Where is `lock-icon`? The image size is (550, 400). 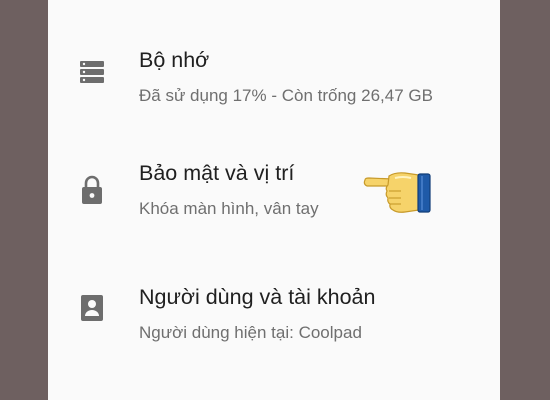
lock-icon is located at coordinates (92, 189).